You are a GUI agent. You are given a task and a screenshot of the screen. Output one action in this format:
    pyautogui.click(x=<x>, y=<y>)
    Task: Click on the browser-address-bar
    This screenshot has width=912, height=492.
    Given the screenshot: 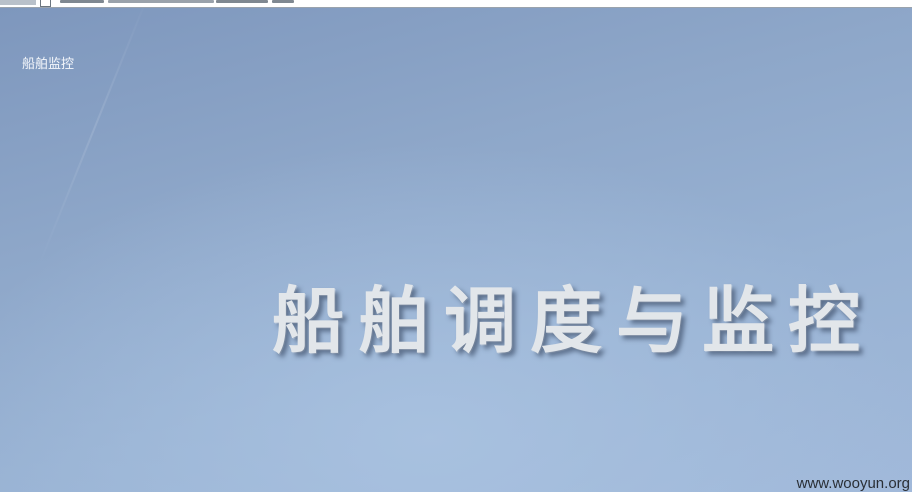 What is the action you would take?
    pyautogui.click(x=456, y=4)
    